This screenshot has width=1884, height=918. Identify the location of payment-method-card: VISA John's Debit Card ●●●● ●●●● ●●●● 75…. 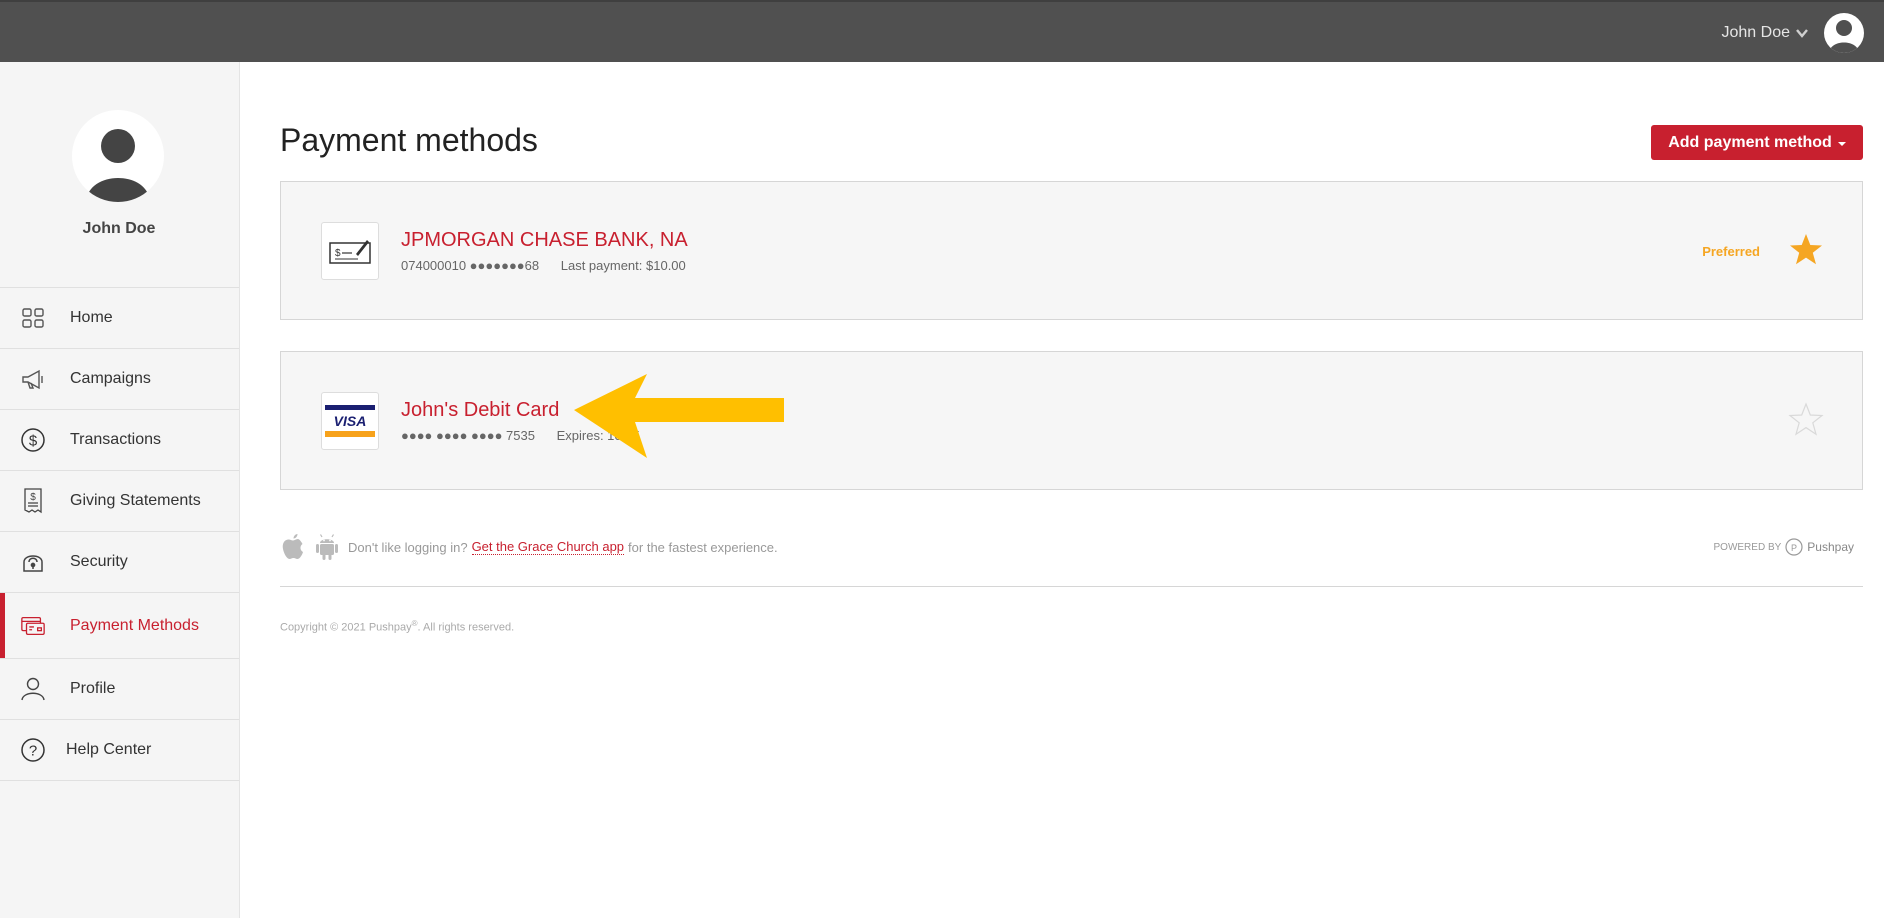
(1071, 420).